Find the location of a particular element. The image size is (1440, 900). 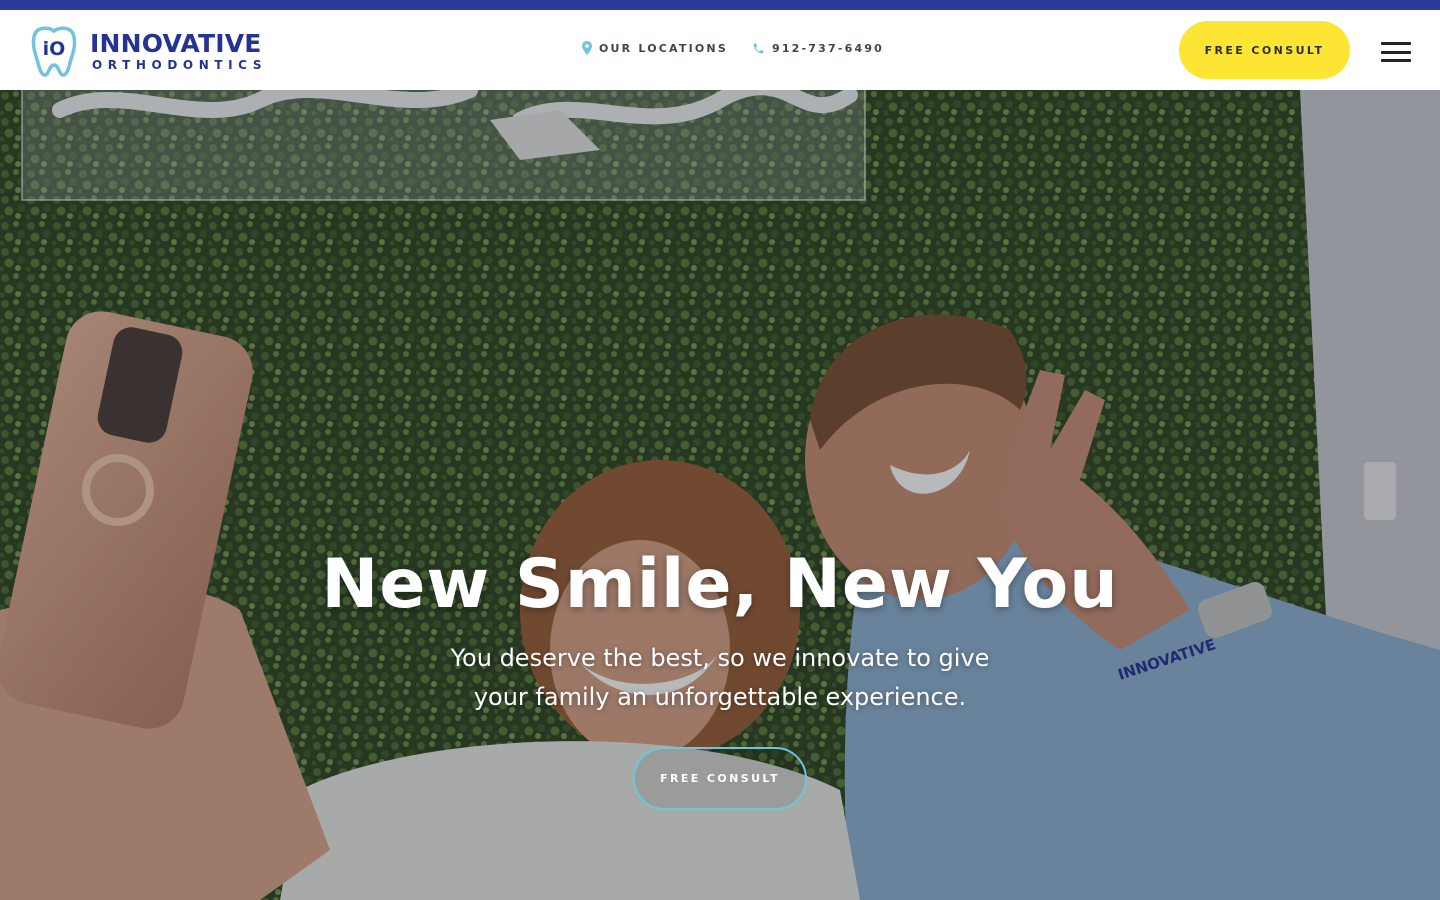

phone-icon is located at coordinates (758, 48).